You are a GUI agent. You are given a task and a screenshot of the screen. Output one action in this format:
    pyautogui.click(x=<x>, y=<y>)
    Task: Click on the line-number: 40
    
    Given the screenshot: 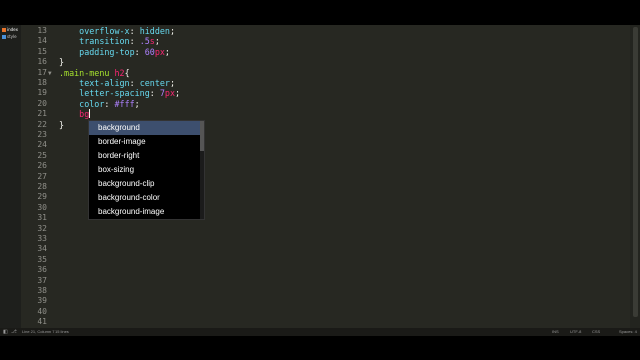 What is the action you would take?
    pyautogui.click(x=42, y=311)
    